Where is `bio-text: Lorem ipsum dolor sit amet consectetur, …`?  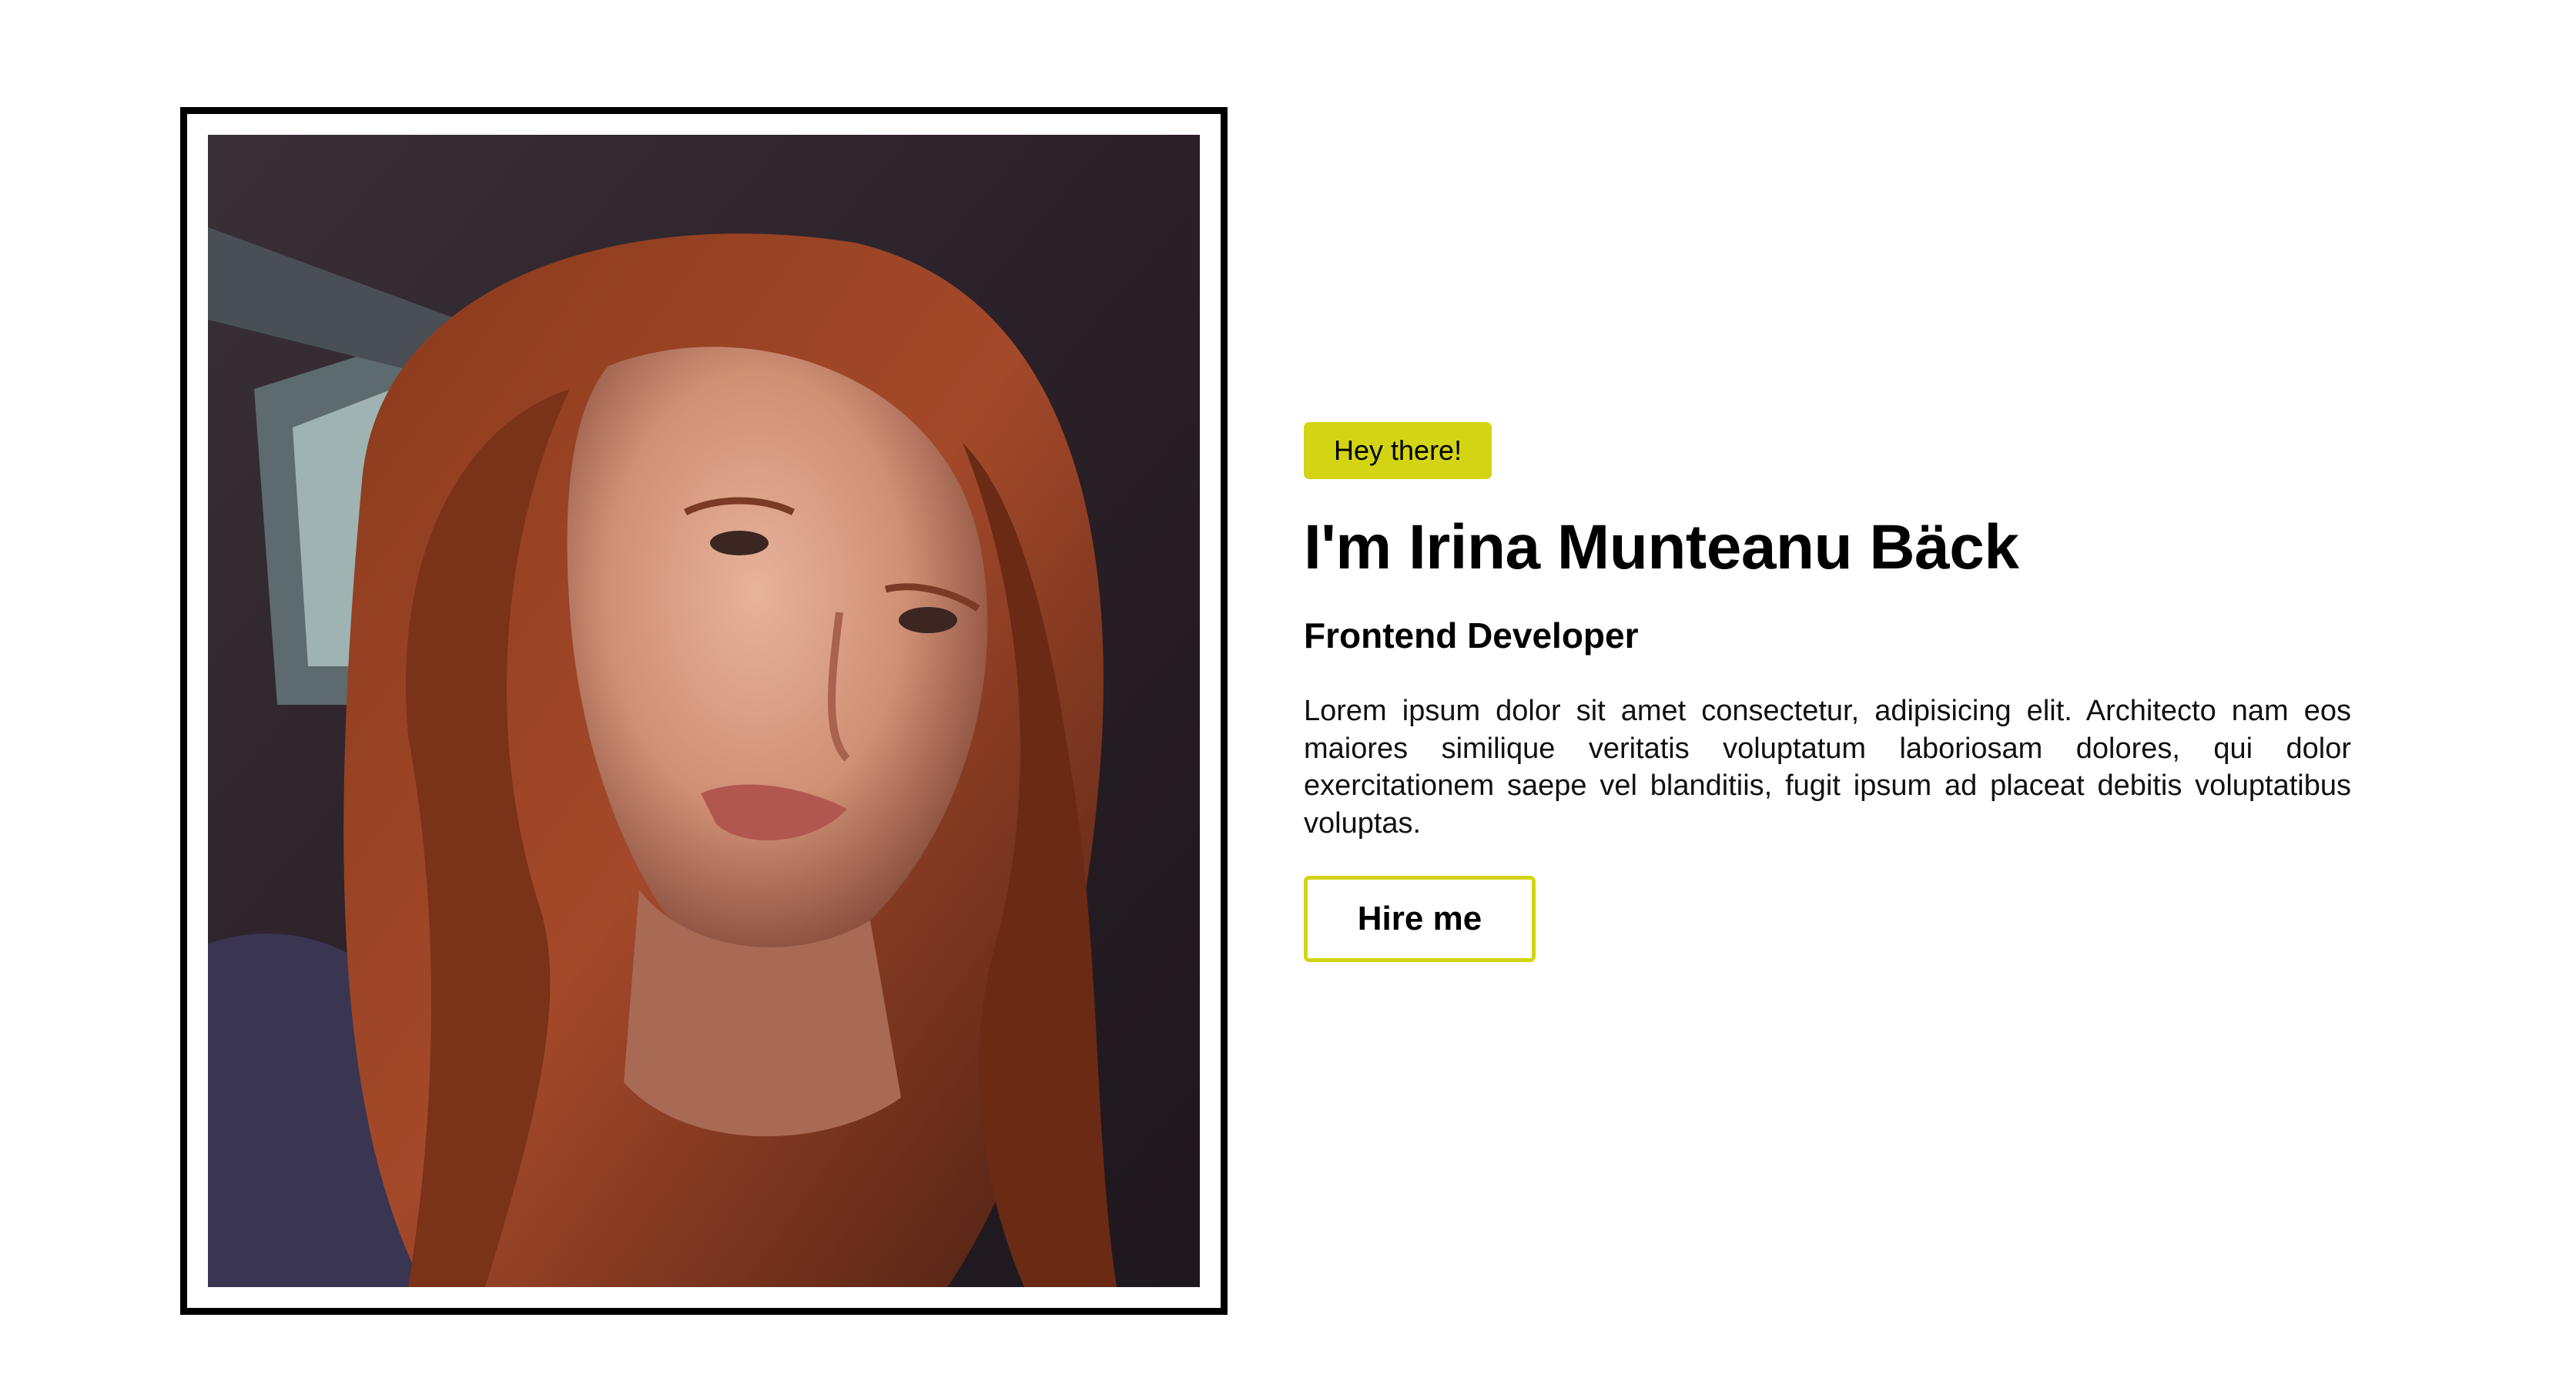
bio-text: Lorem ipsum dolor sit amet consectetur, … is located at coordinates (1828, 767).